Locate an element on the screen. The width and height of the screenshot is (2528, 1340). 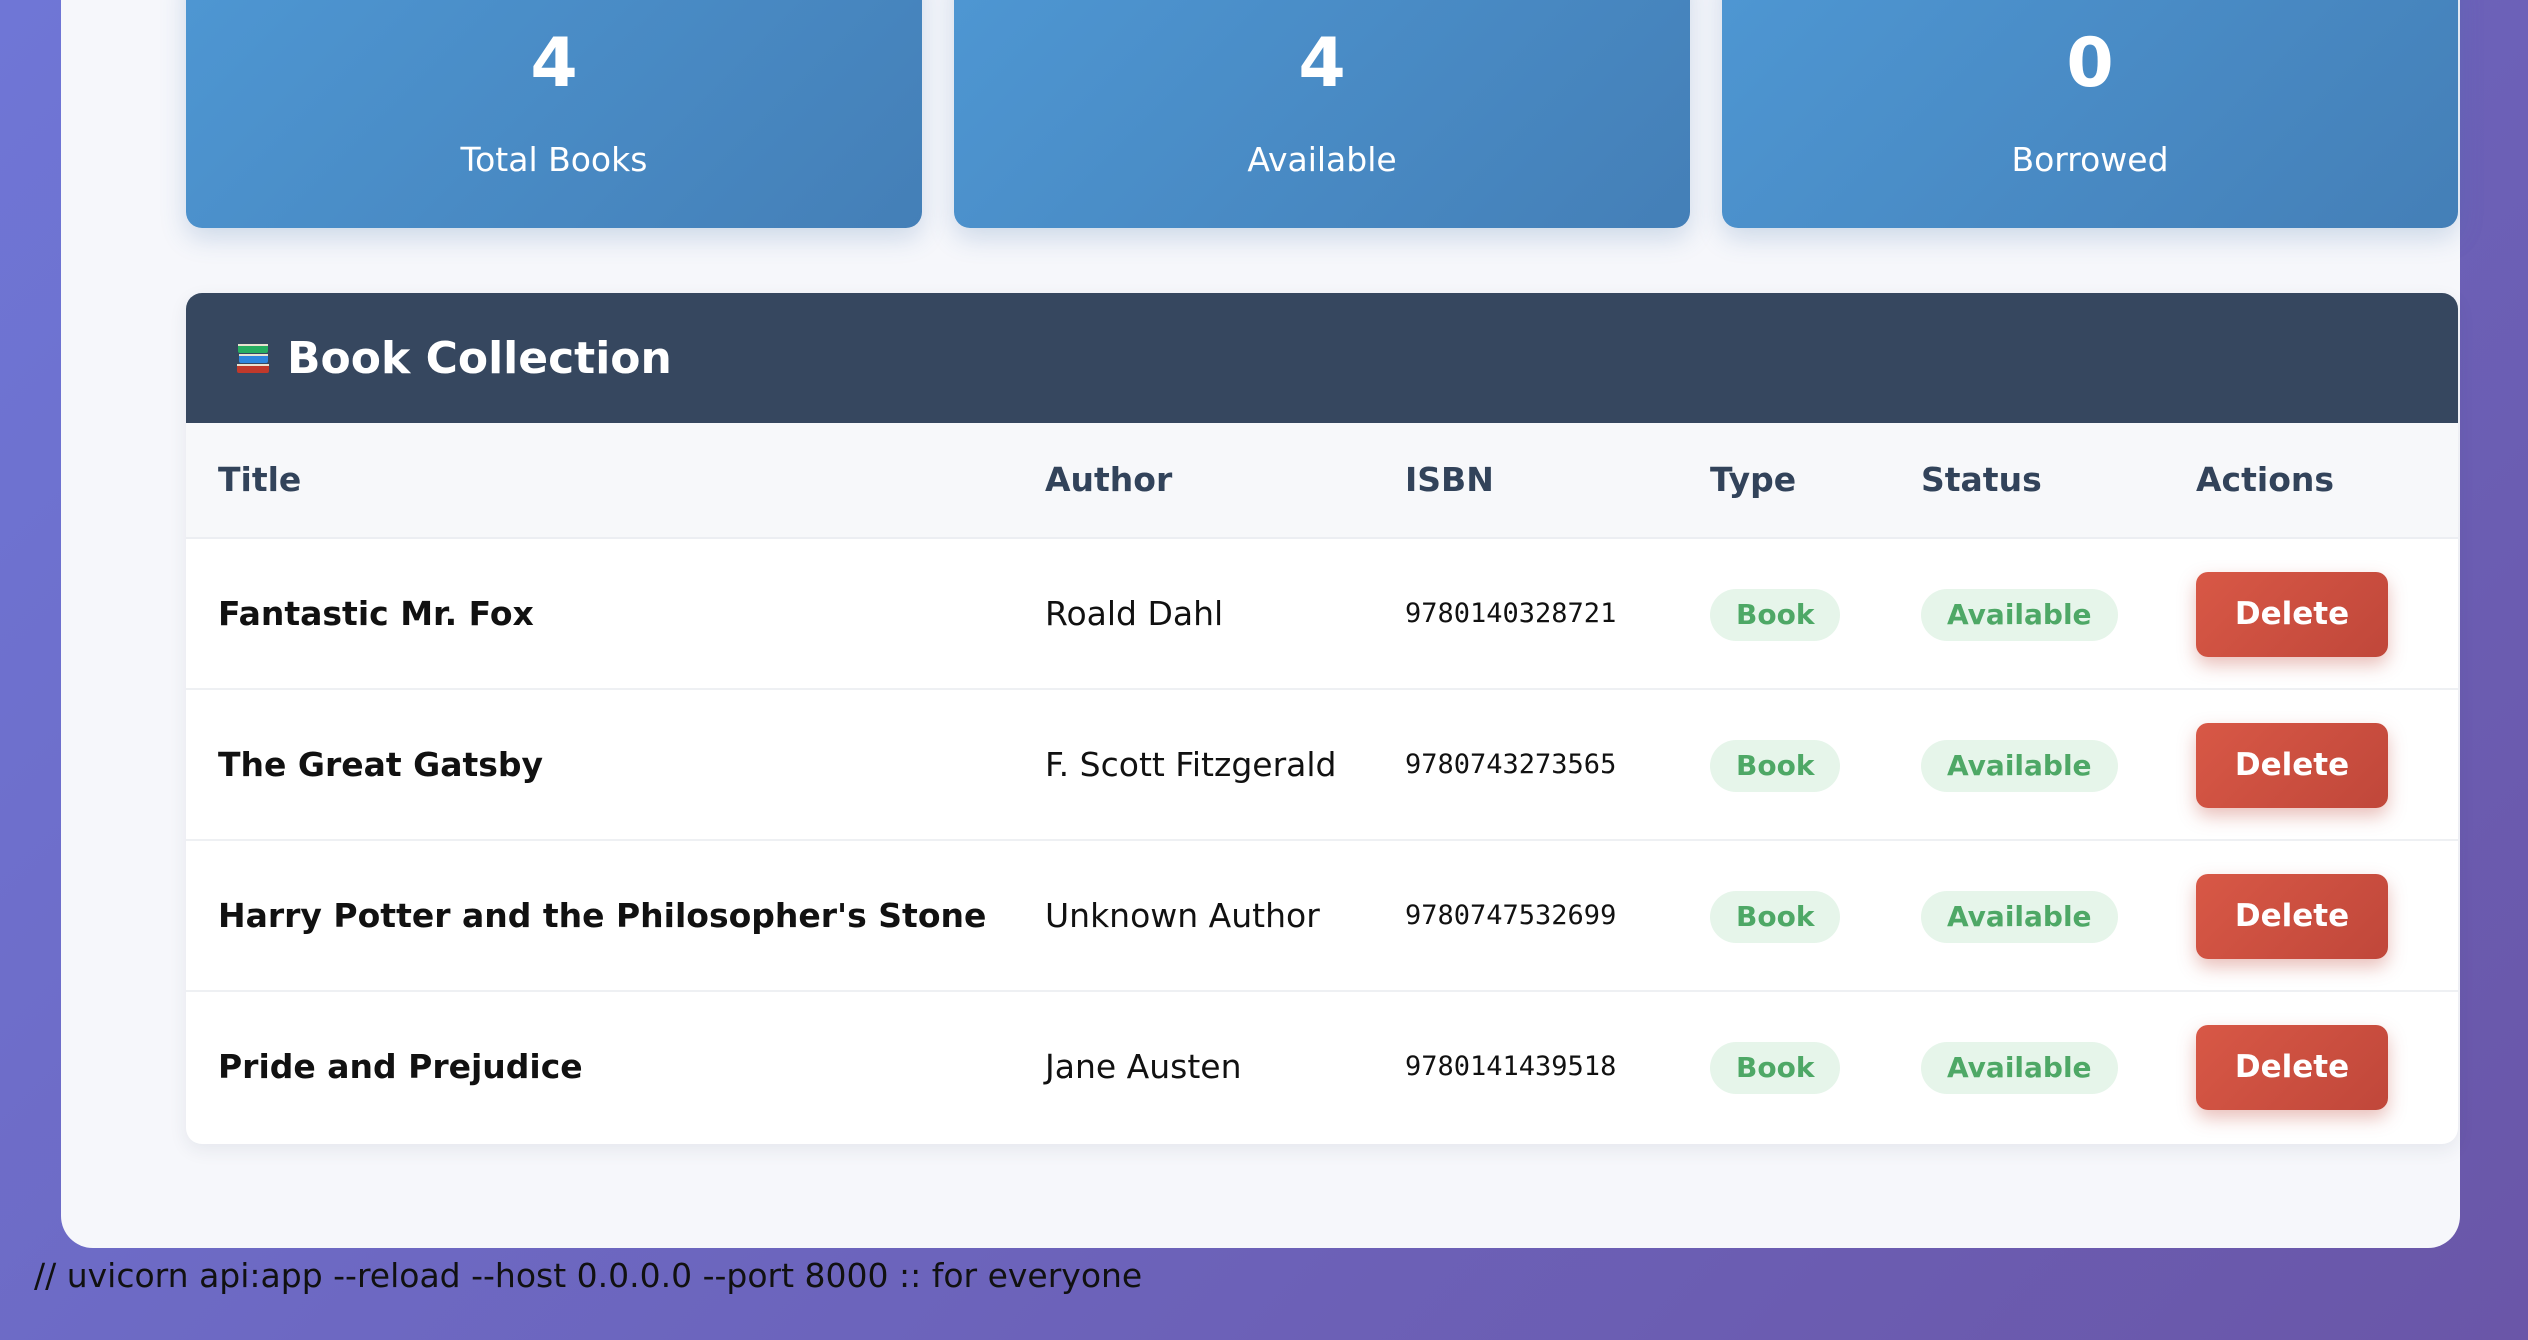
stat-card-borrowed: 0 Borrowed is located at coordinates (2090, 114).